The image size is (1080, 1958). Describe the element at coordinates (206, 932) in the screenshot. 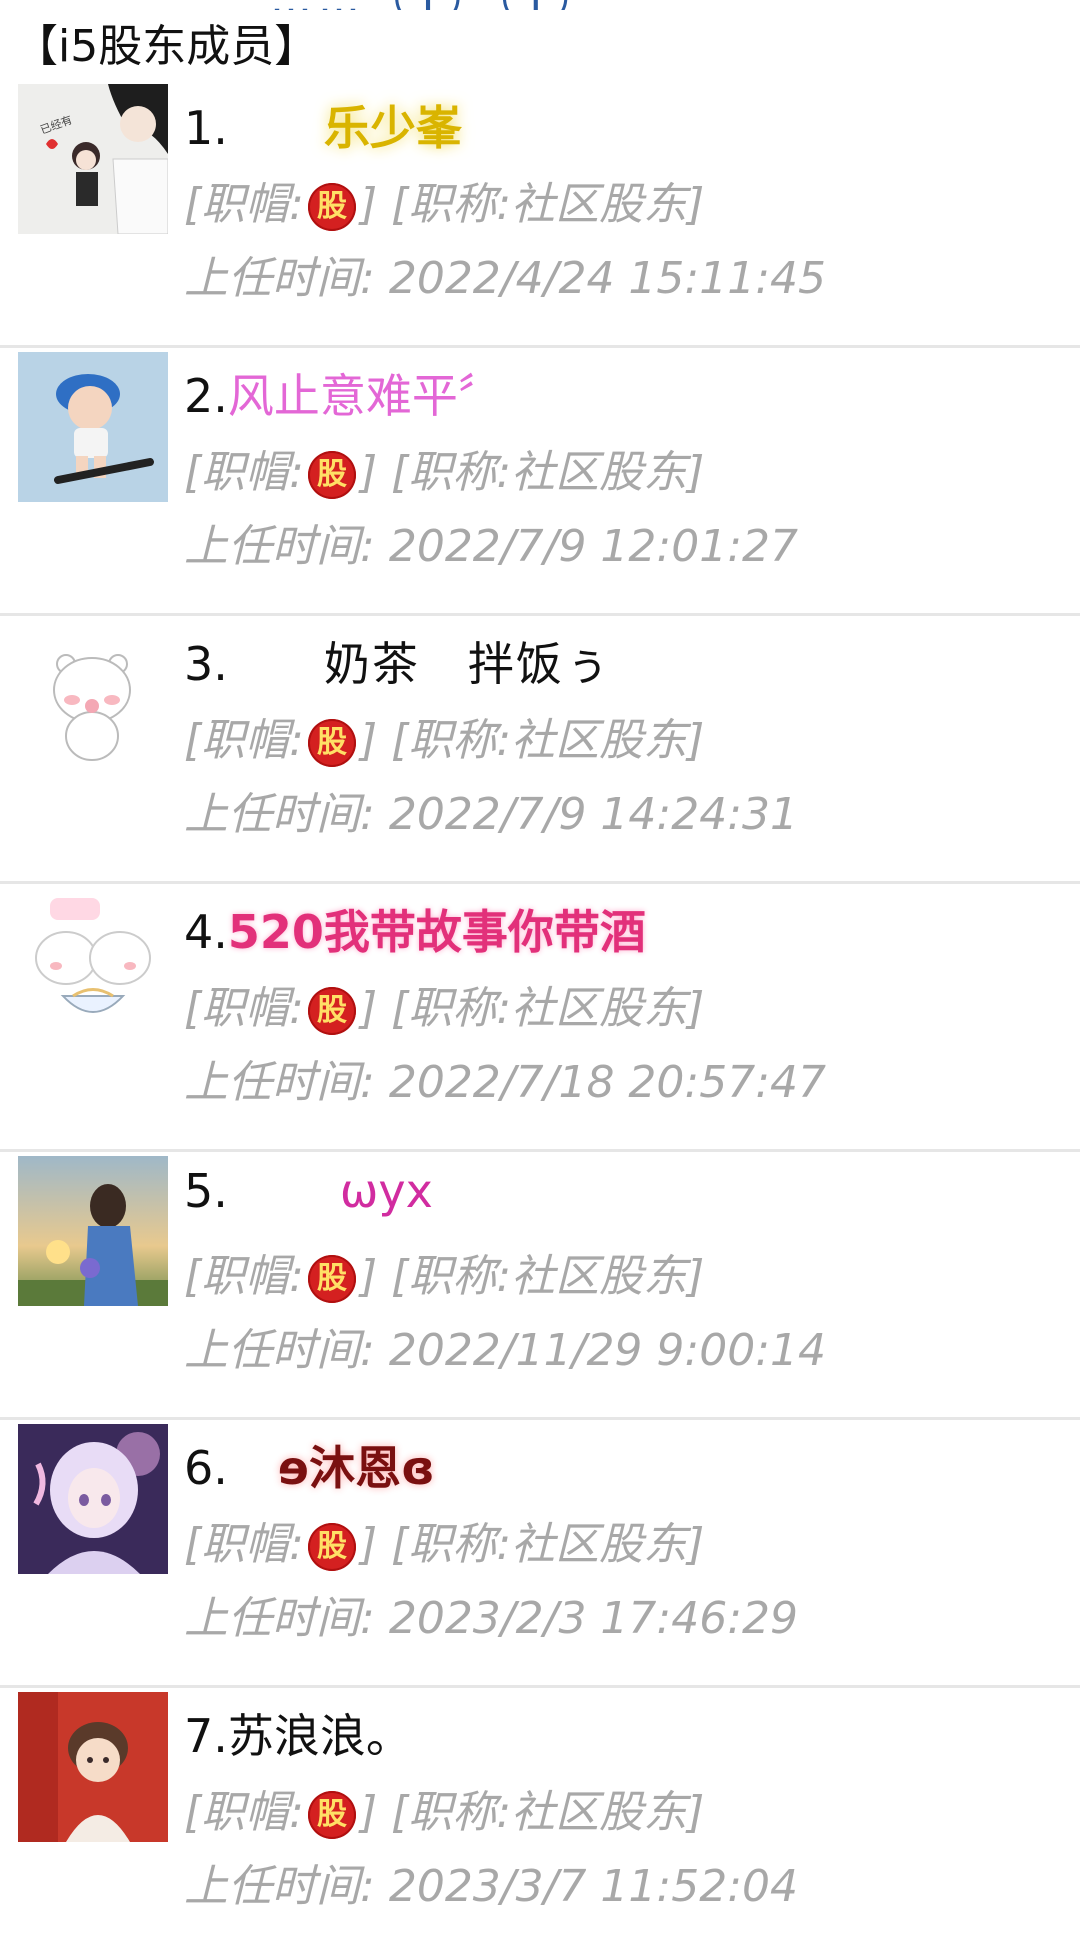

I see `member-rank: 4.` at that location.